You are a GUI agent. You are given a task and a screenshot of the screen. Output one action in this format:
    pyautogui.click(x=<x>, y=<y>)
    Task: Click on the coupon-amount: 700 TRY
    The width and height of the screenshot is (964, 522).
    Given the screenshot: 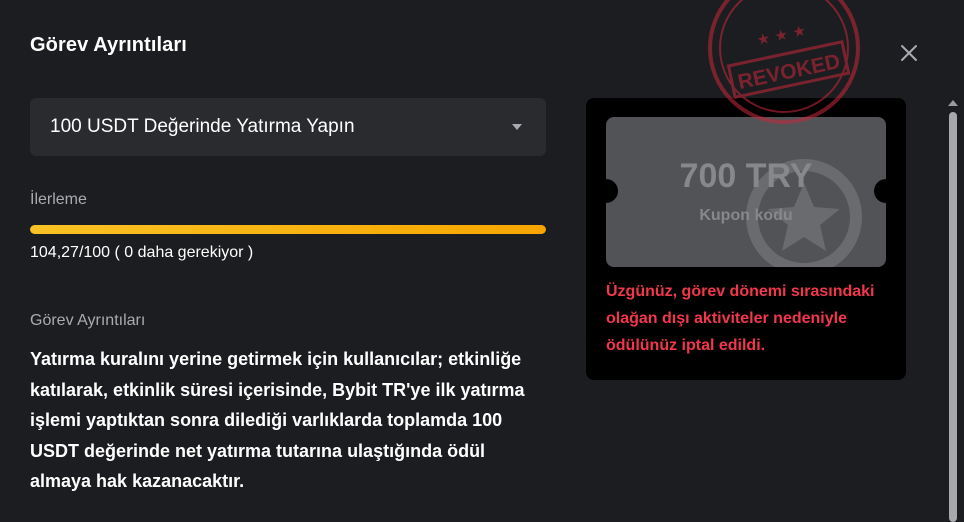 What is the action you would take?
    pyautogui.click(x=746, y=176)
    